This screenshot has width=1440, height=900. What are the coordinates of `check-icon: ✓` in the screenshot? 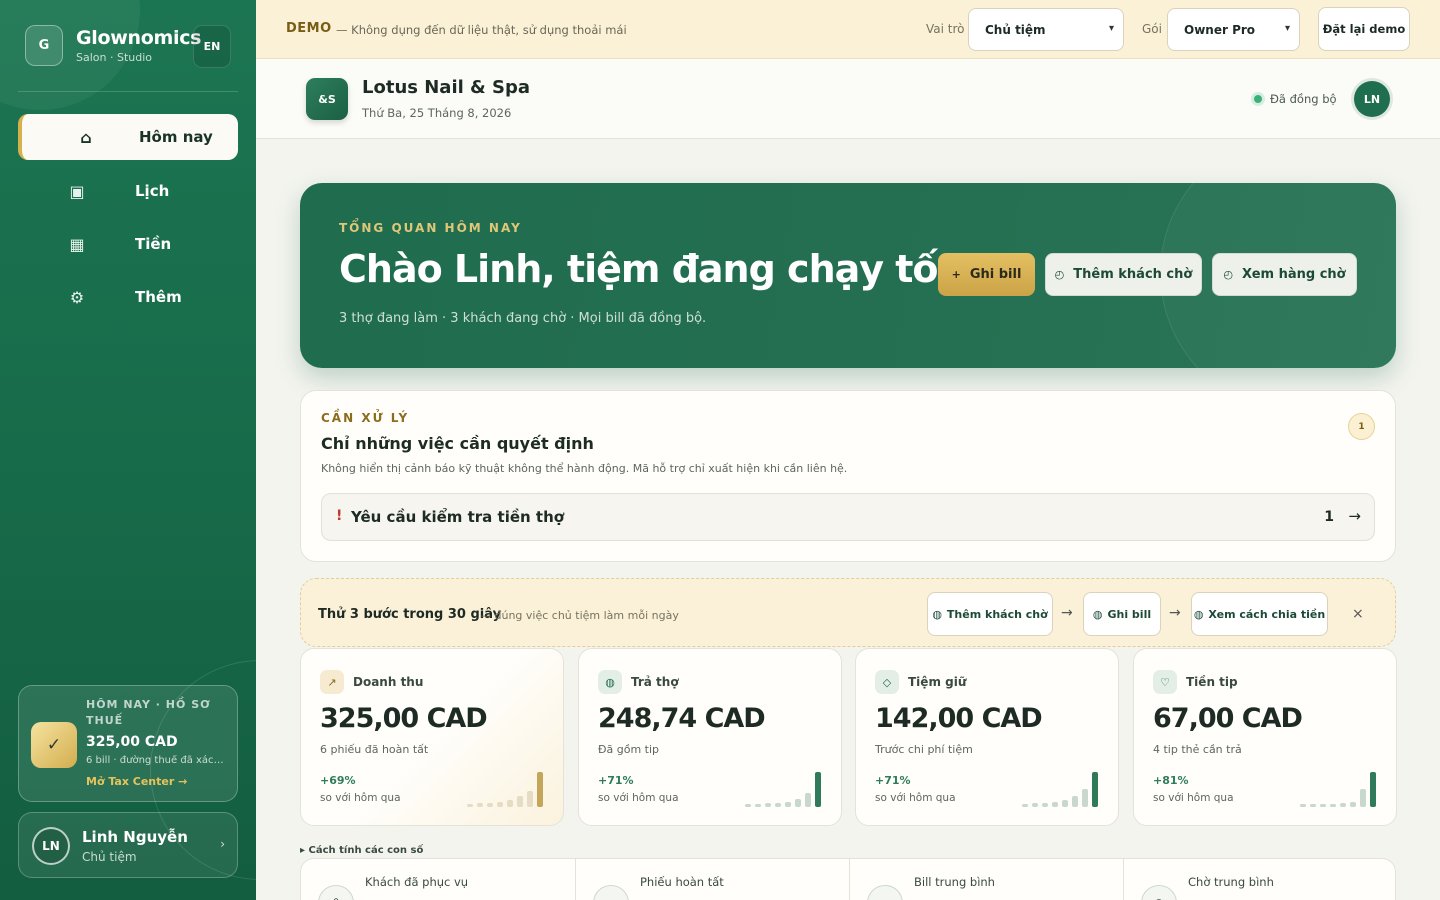 It's located at (54, 745).